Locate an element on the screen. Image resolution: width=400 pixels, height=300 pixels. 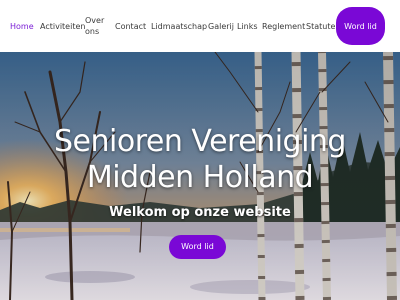
nav-item-galerij: Galerij is located at coordinates (221, 26).